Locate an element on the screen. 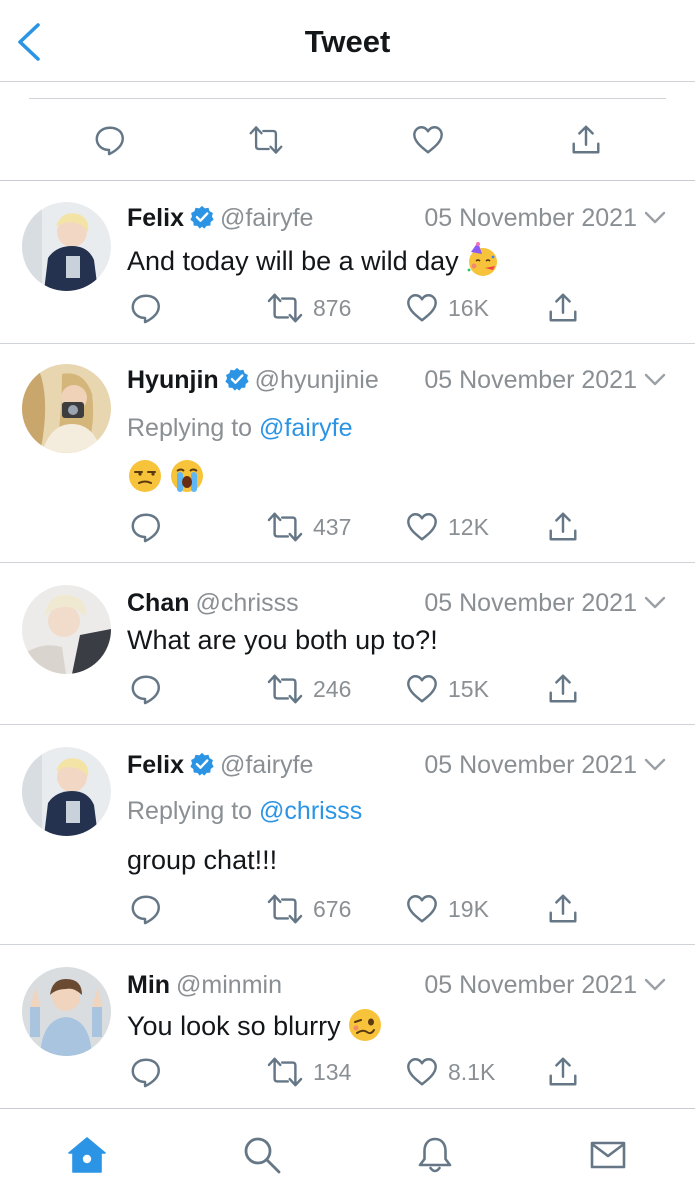 The width and height of the screenshot is (695, 1200). top-nav-bar: Tweet is located at coordinates (347, 41).